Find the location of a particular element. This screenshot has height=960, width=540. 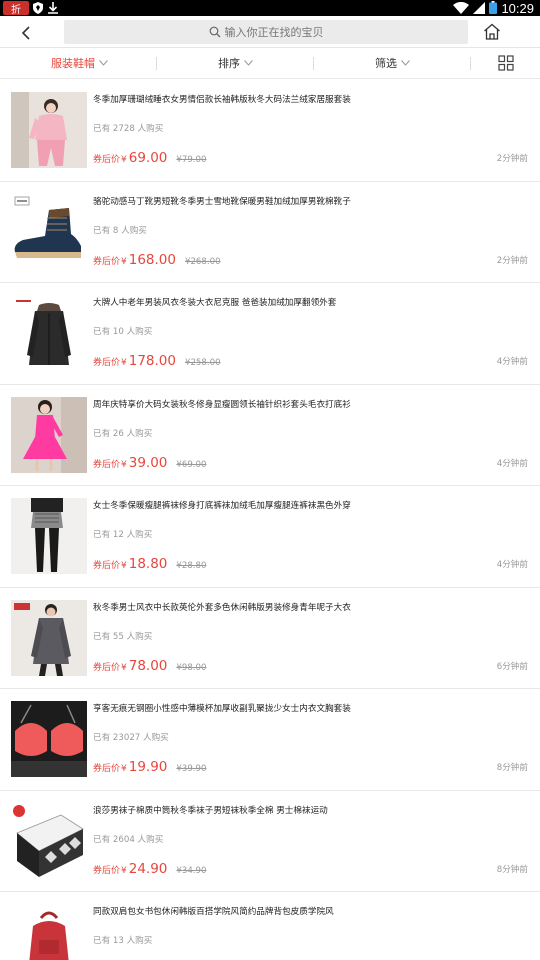

coupon-price: 19.90 is located at coordinates (148, 767).